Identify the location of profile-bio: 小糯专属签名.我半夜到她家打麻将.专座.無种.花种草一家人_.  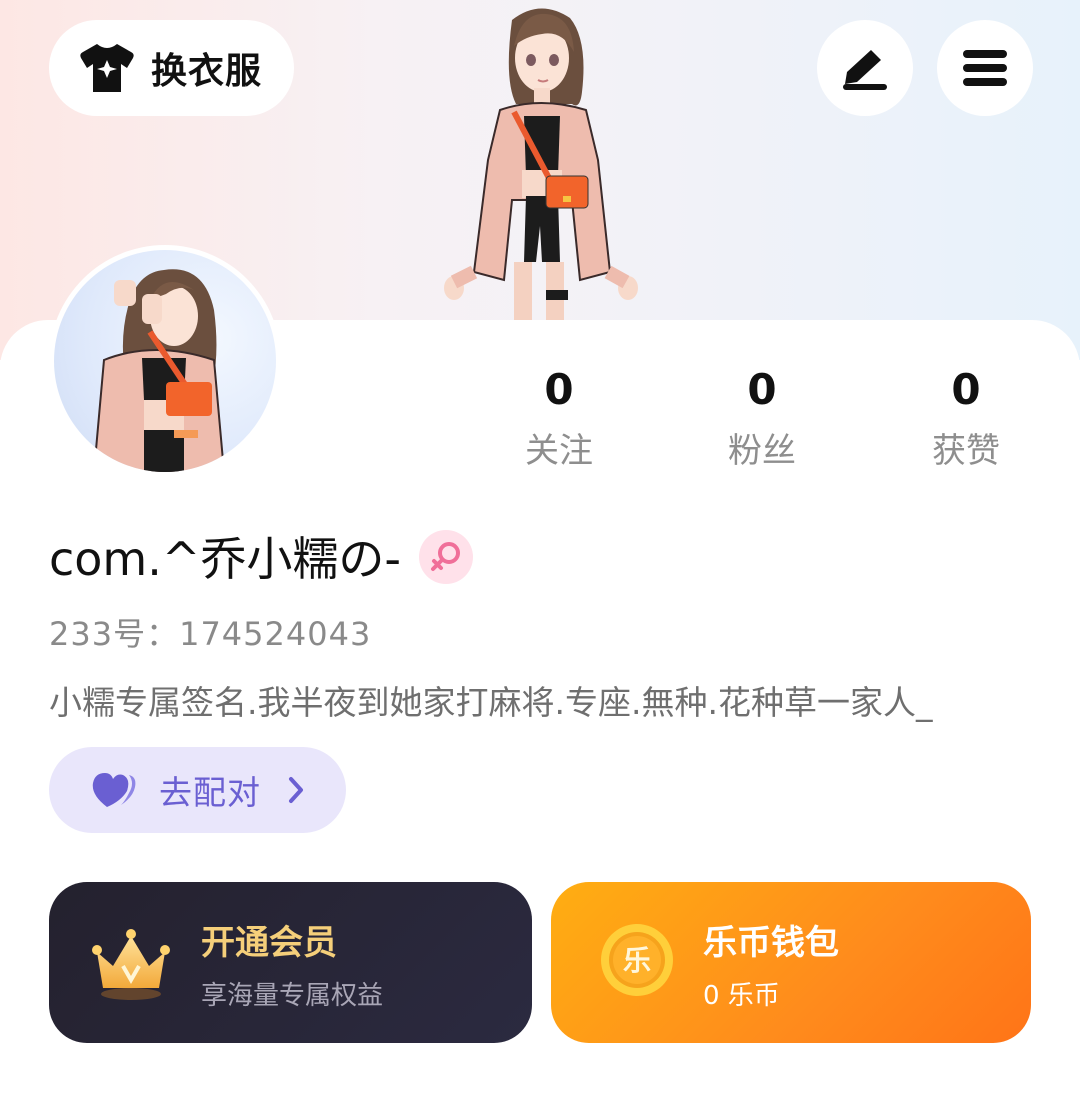
(491, 702).